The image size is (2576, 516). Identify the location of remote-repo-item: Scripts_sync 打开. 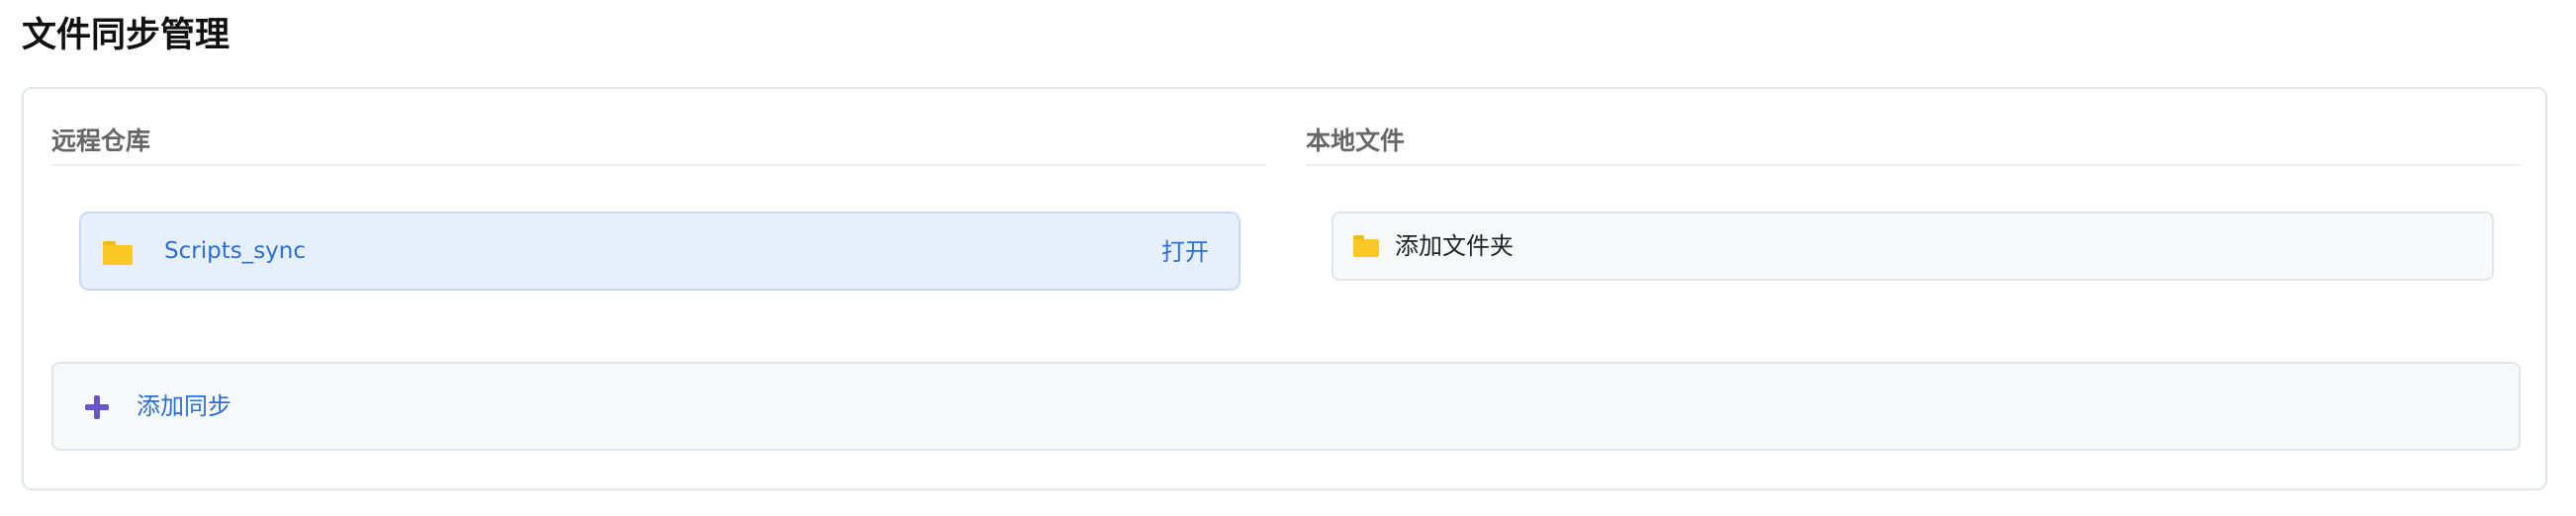
(660, 252).